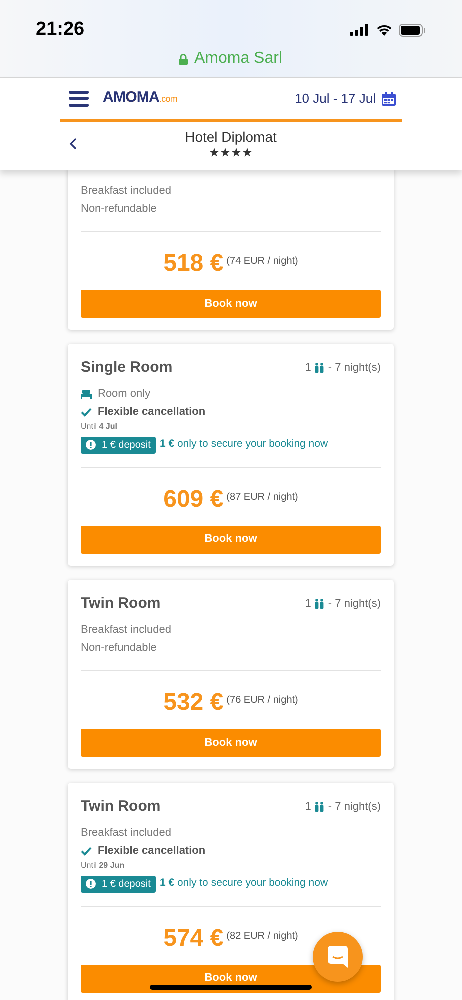 This screenshot has width=462, height=1000. I want to click on price-per-night: (76 EUR / night), so click(262, 701).